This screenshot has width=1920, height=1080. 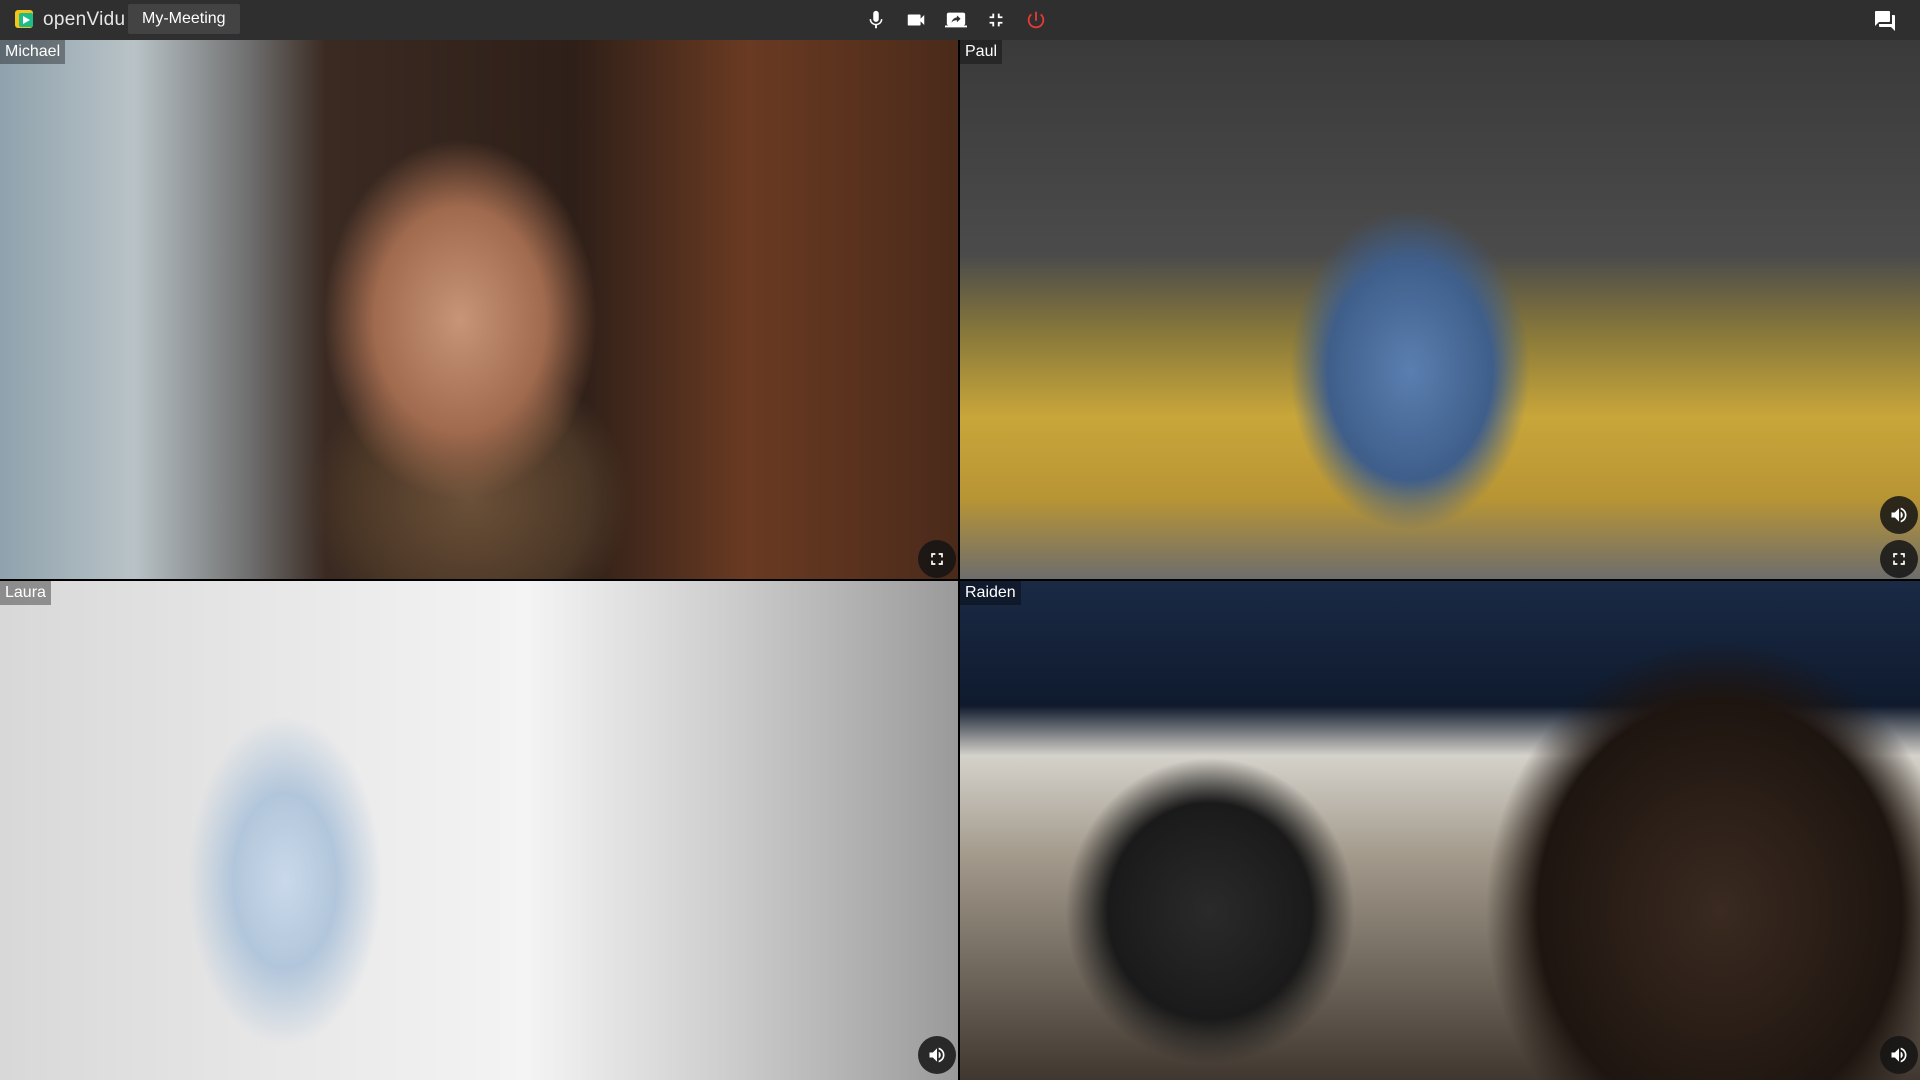 I want to click on videocam-icon, so click(x=916, y=20).